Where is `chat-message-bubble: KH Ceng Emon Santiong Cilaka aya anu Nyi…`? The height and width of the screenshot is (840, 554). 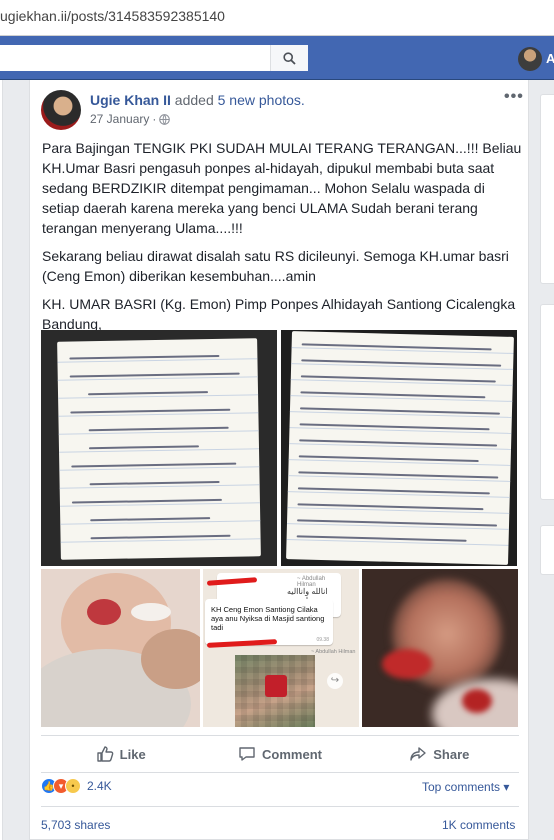
chat-message-bubble: KH Ceng Emon Santiong Cilaka aya anu Nyi… is located at coordinates (269, 622).